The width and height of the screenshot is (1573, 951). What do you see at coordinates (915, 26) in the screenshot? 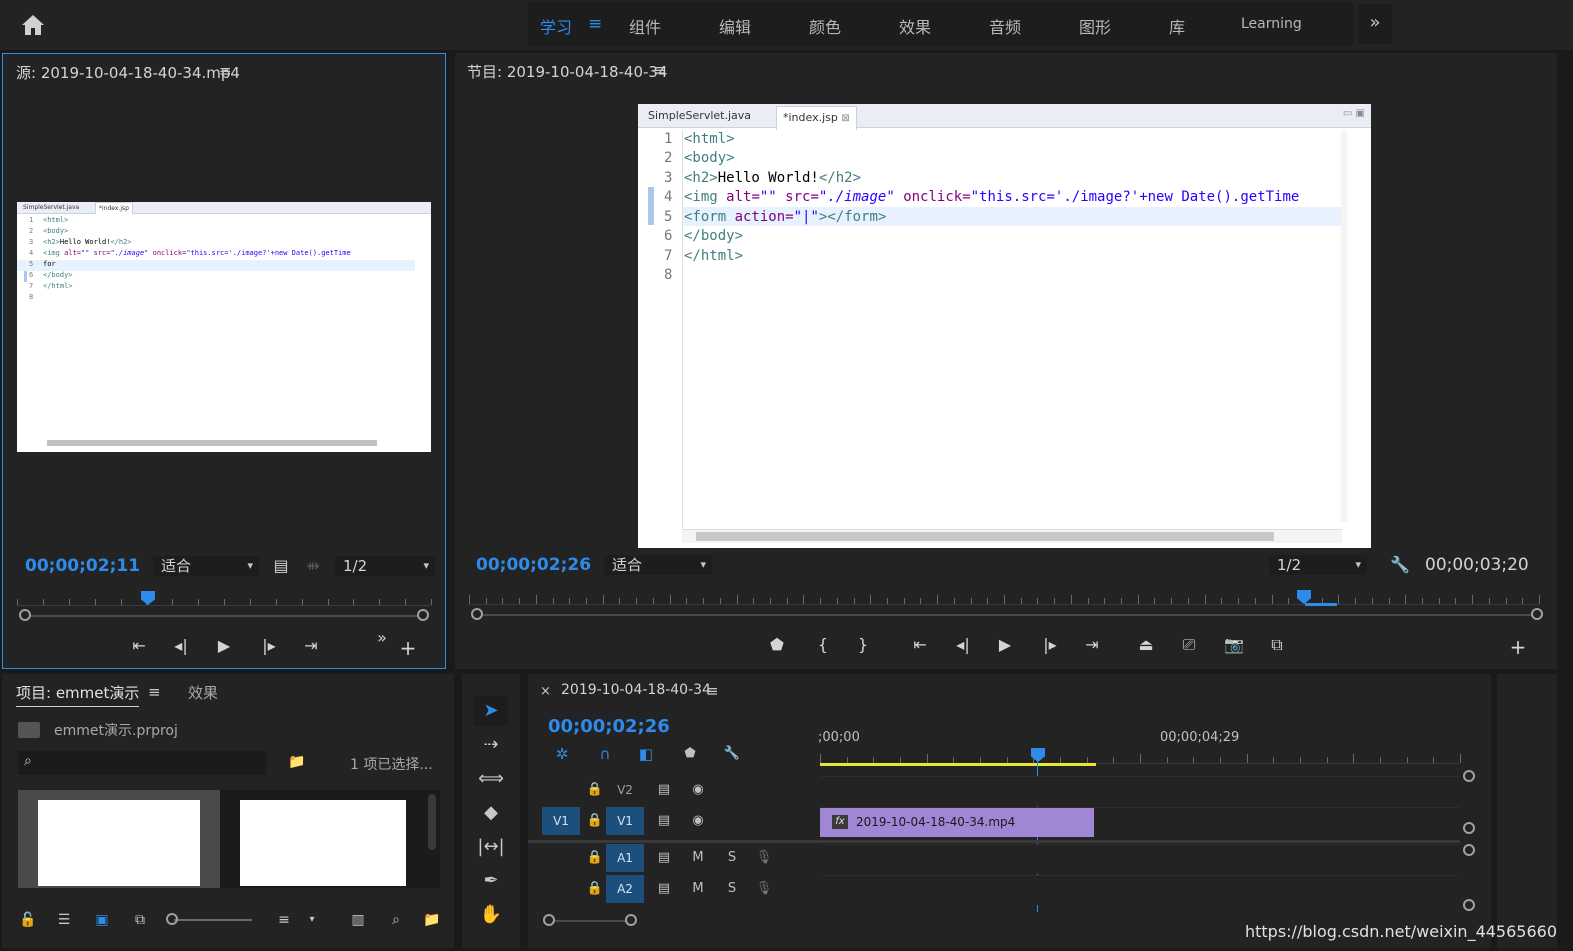
I see `tab-effects: 效果` at bounding box center [915, 26].